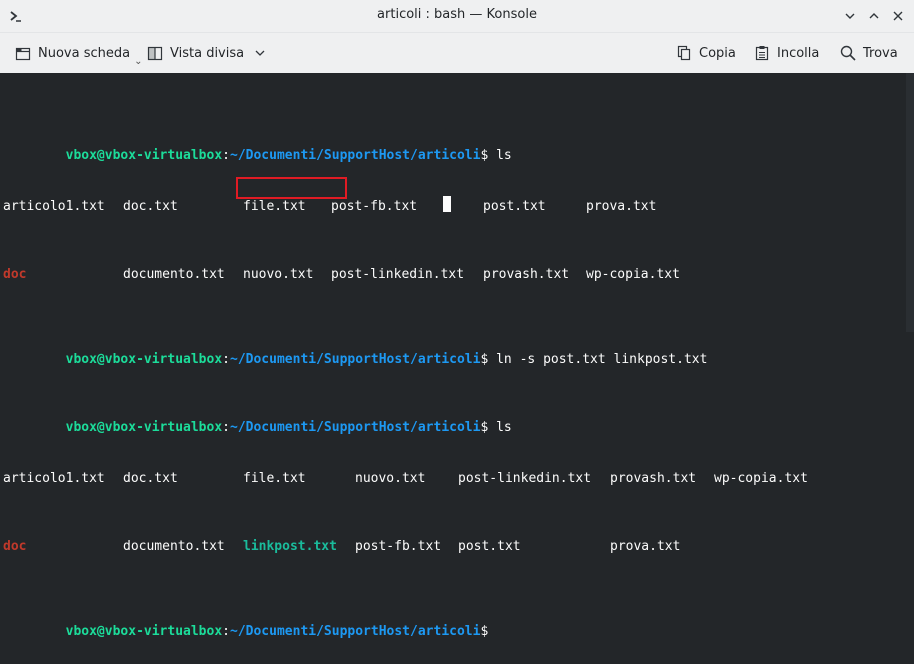 This screenshot has height=664, width=914. I want to click on find-button: Trova, so click(868, 53).